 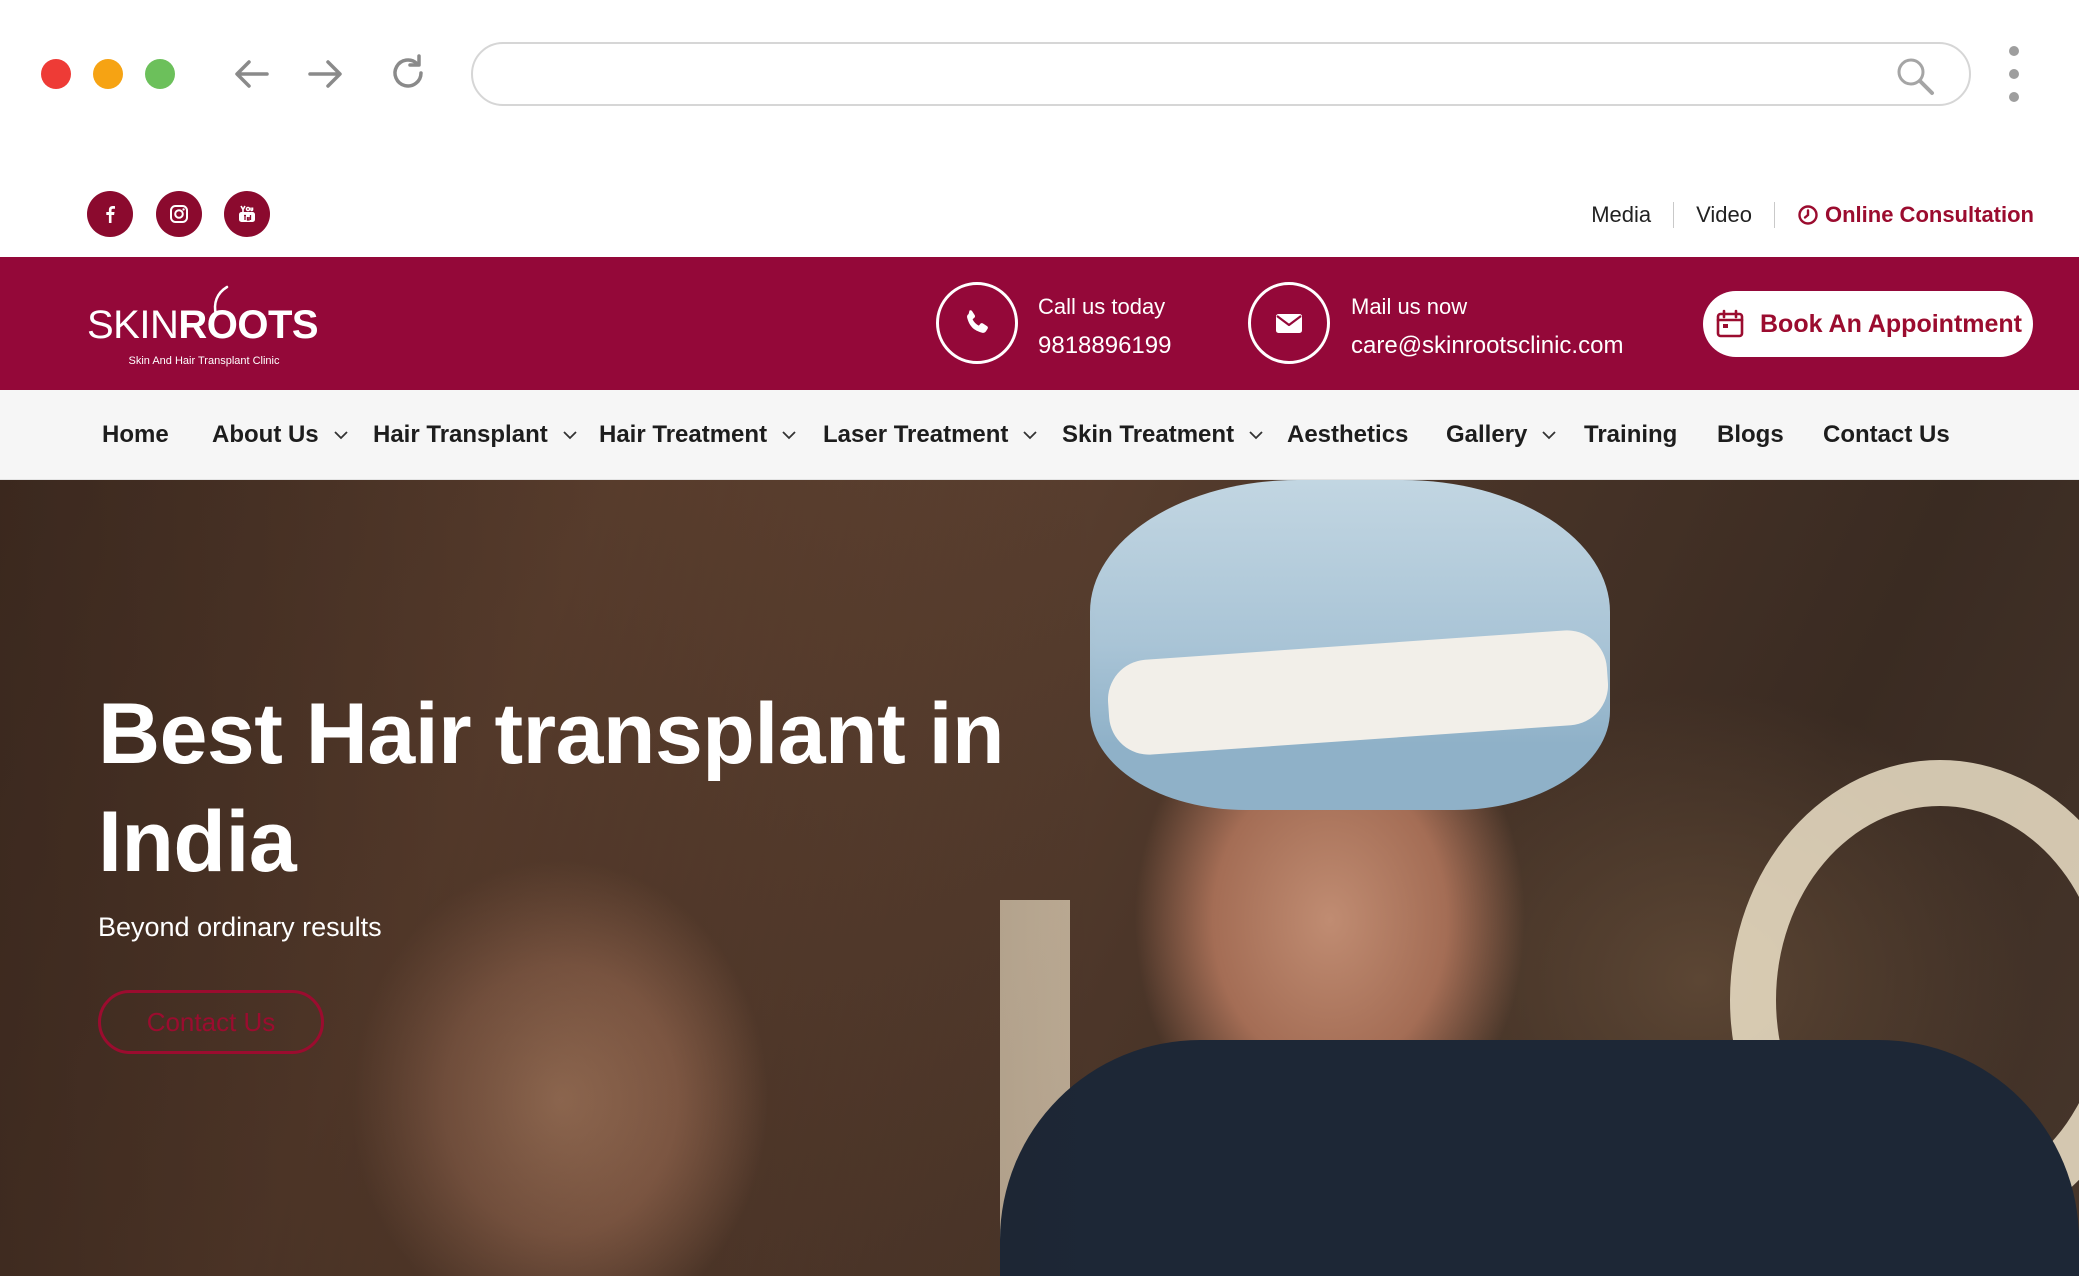 I want to click on phone-icon, so click(x=977, y=321).